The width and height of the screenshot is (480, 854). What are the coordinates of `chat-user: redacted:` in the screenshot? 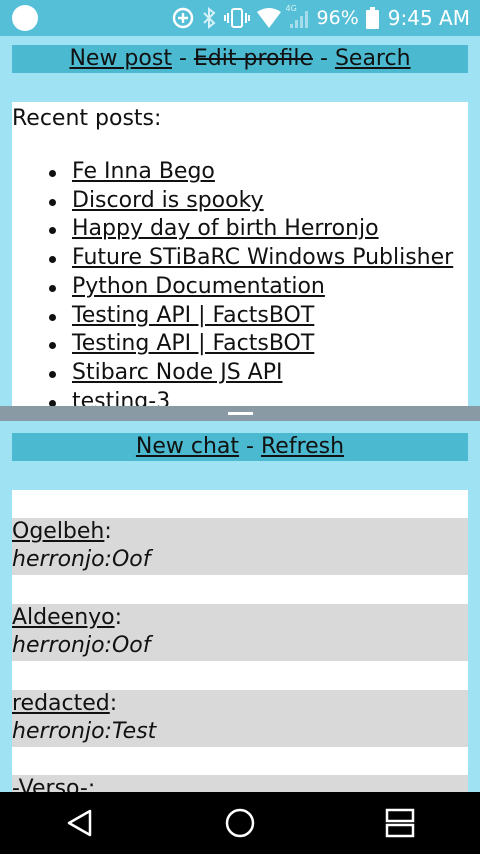 It's located at (65, 703).